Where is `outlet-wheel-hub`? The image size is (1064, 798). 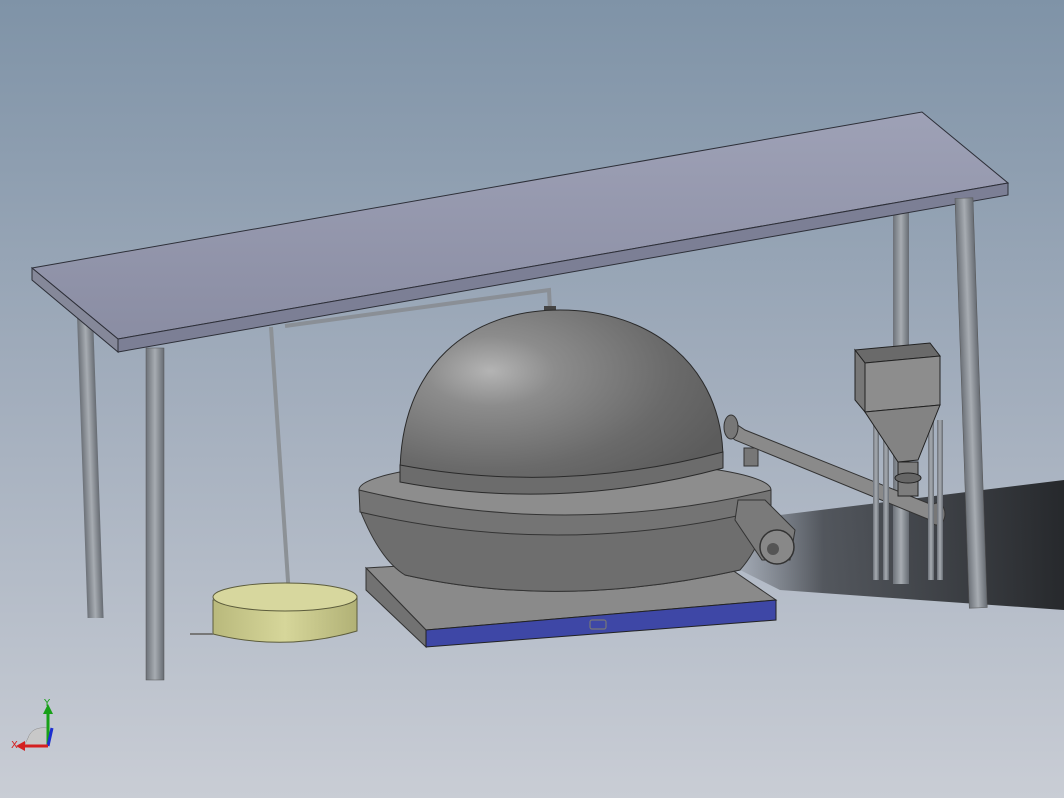 outlet-wheel-hub is located at coordinates (773, 549).